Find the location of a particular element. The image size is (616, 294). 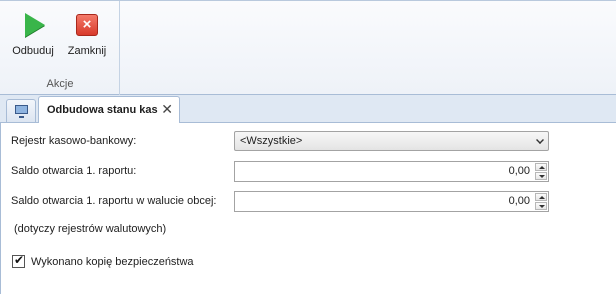

opening-balance-stepper is located at coordinates (541, 171).